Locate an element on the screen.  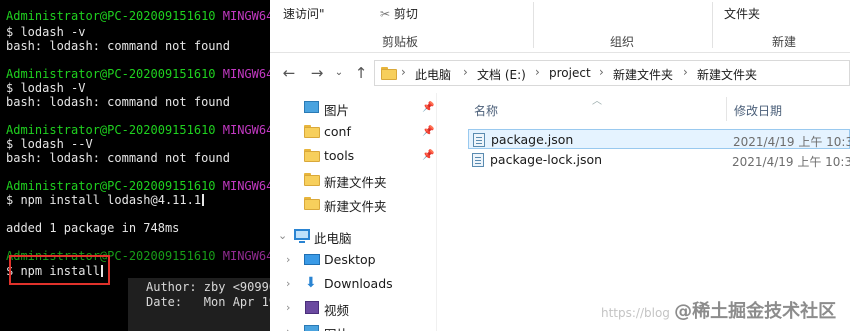
nav-item-pictures: › 图片 is located at coordinates (356, 326).